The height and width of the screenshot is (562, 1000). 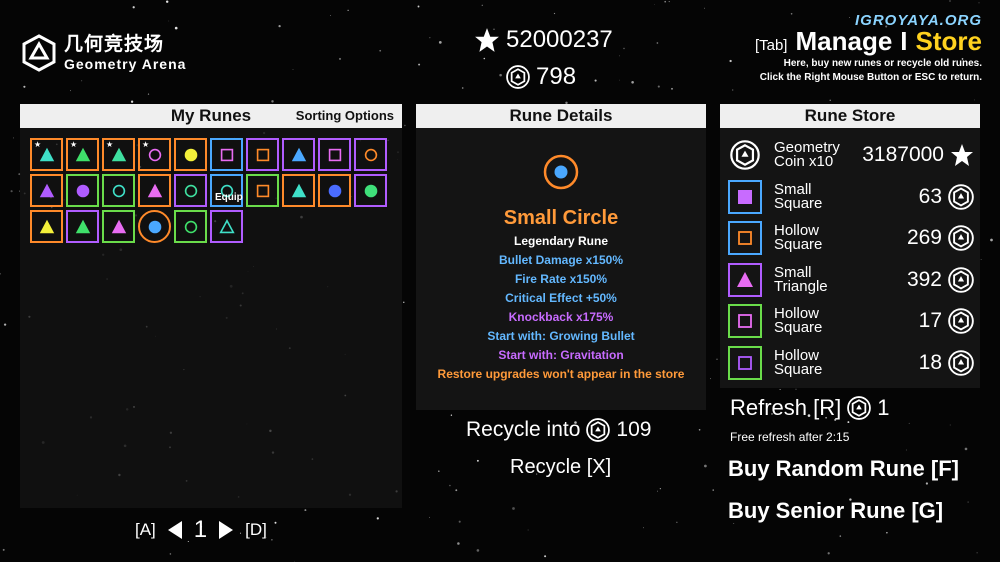 What do you see at coordinates (946, 196) in the screenshot?
I see `store-item-price: 63` at bounding box center [946, 196].